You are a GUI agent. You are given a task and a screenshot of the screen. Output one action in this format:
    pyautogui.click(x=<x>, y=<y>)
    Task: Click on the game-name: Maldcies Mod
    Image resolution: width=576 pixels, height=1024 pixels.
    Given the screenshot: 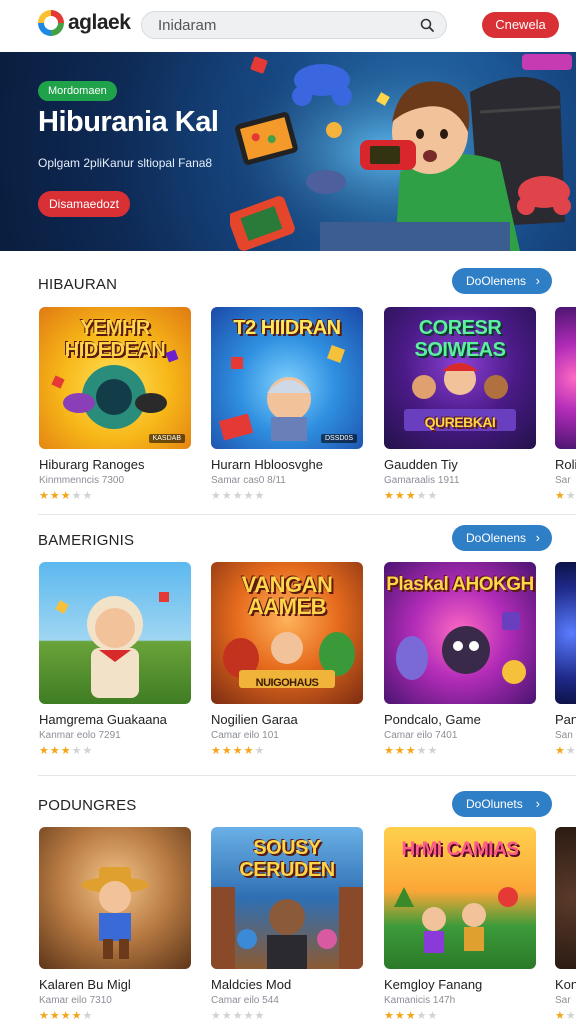 What is the action you would take?
    pyautogui.click(x=287, y=984)
    